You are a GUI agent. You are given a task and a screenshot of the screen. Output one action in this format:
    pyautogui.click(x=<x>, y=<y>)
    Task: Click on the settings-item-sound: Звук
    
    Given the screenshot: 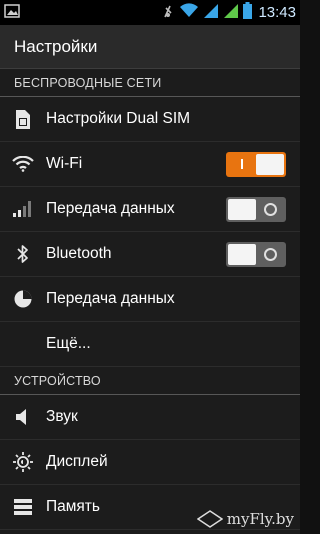 What is the action you would take?
    pyautogui.click(x=150, y=417)
    